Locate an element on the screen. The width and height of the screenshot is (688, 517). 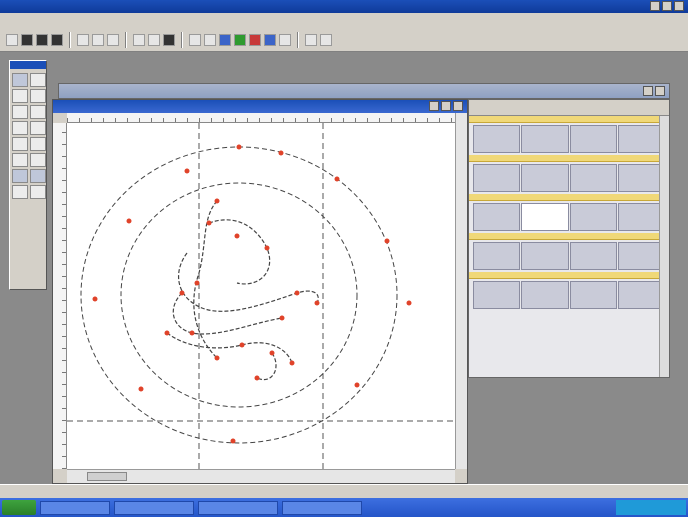
redo-icon is located at coordinates (154, 39).